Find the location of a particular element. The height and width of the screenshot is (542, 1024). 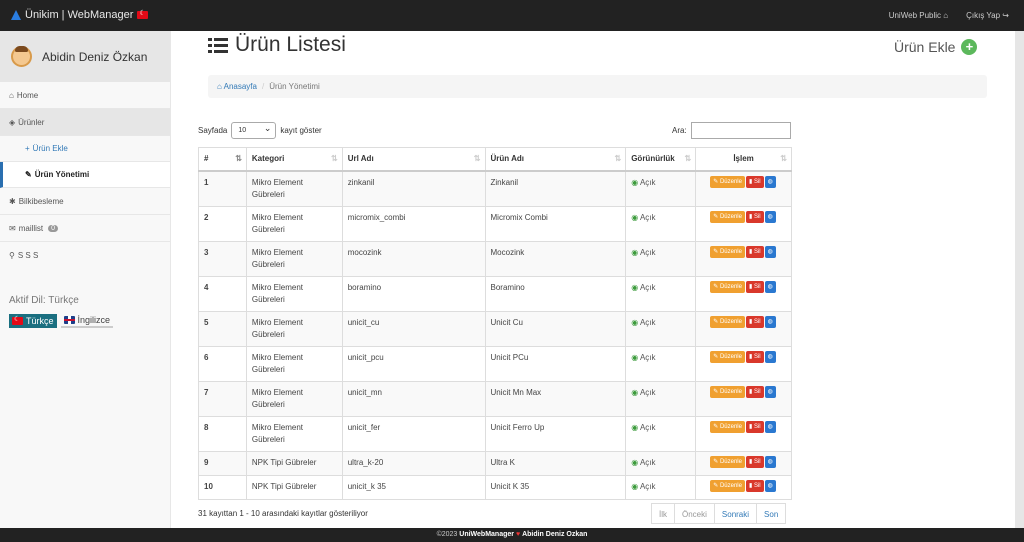

header-category: Kategori ⇅ is located at coordinates (294, 159).